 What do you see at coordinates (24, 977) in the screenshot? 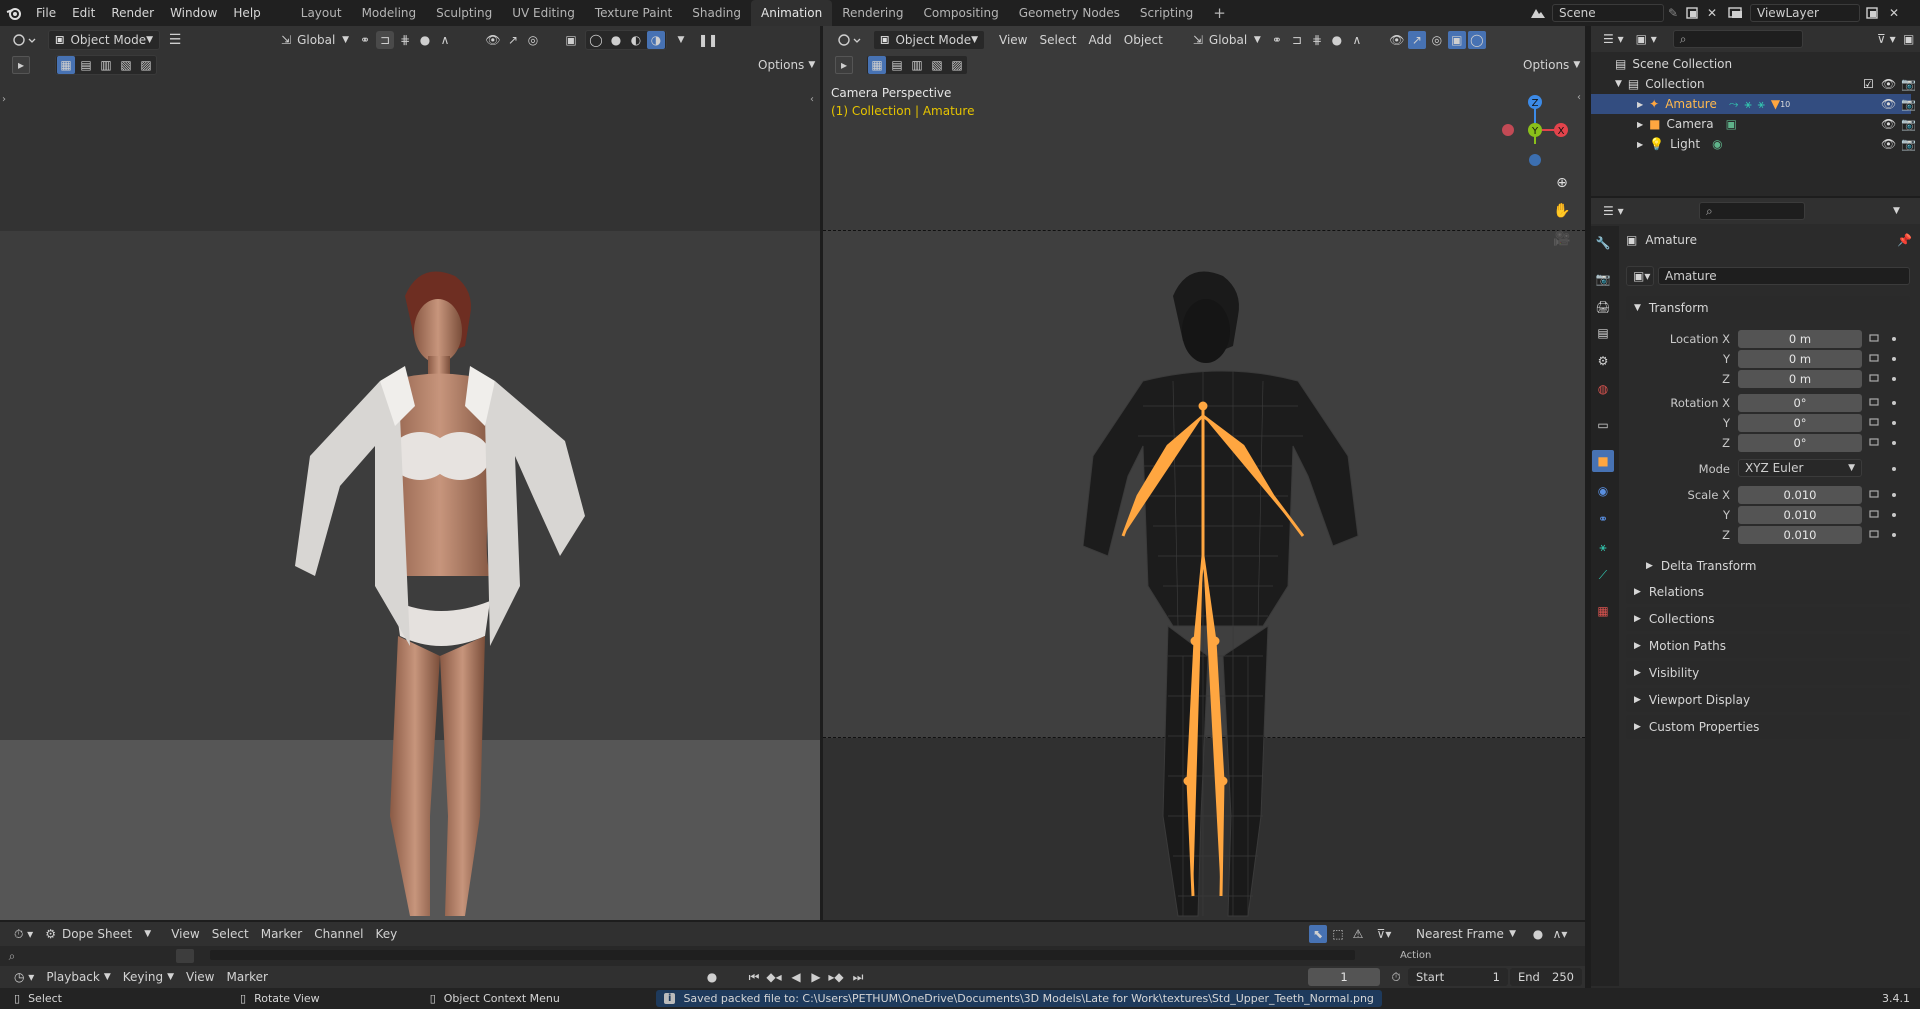
I see `timeline-editor-type: ◷ ▾` at bounding box center [24, 977].